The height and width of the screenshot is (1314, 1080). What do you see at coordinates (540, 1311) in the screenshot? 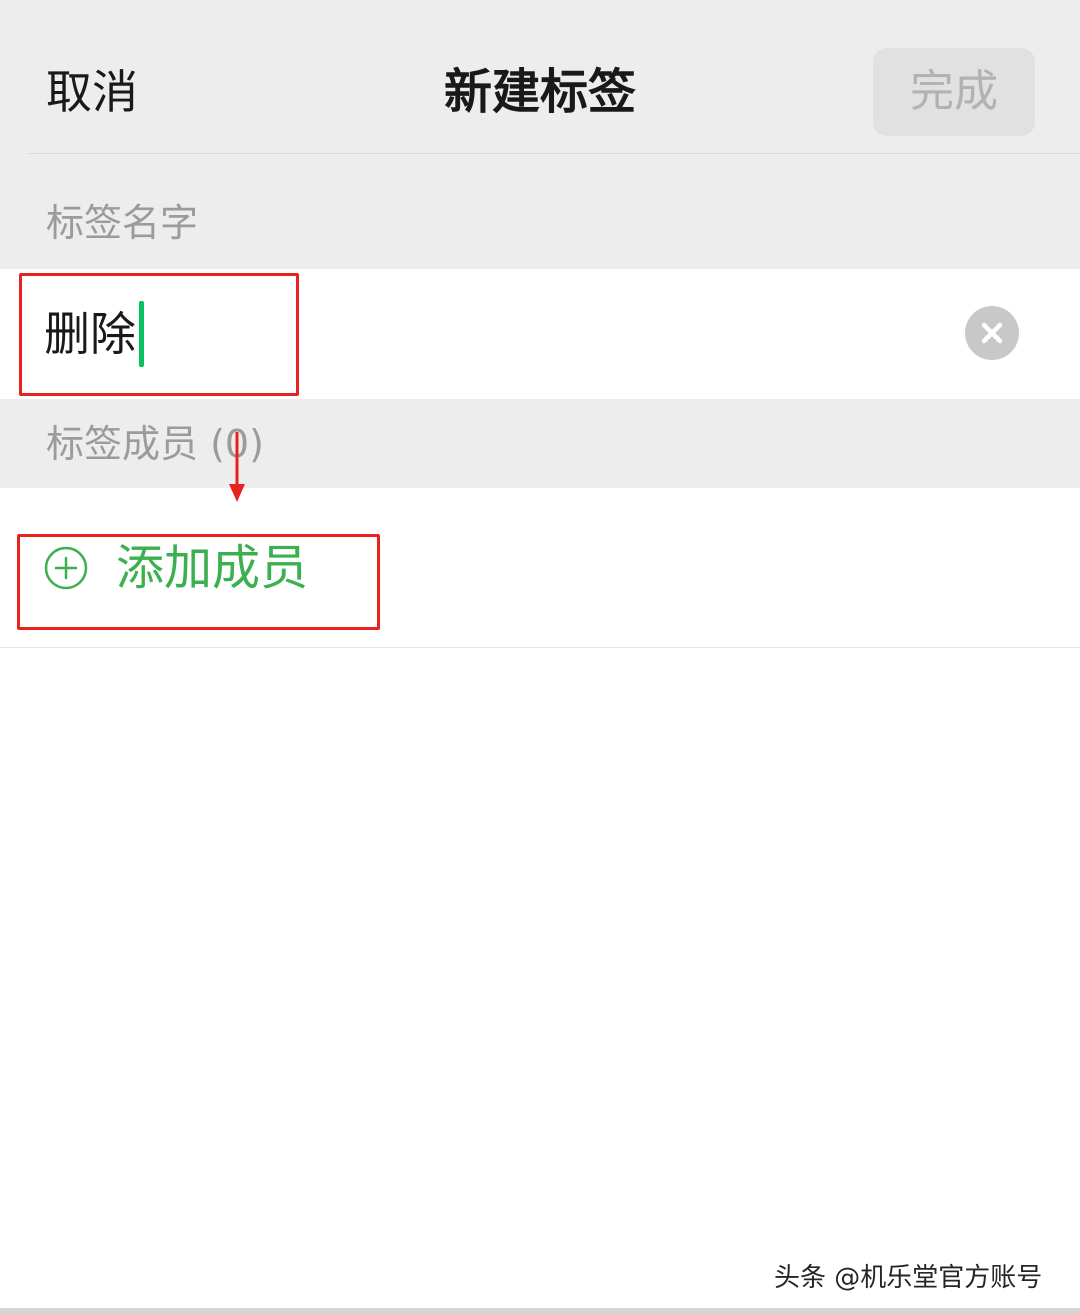
I see `bottom-divider` at bounding box center [540, 1311].